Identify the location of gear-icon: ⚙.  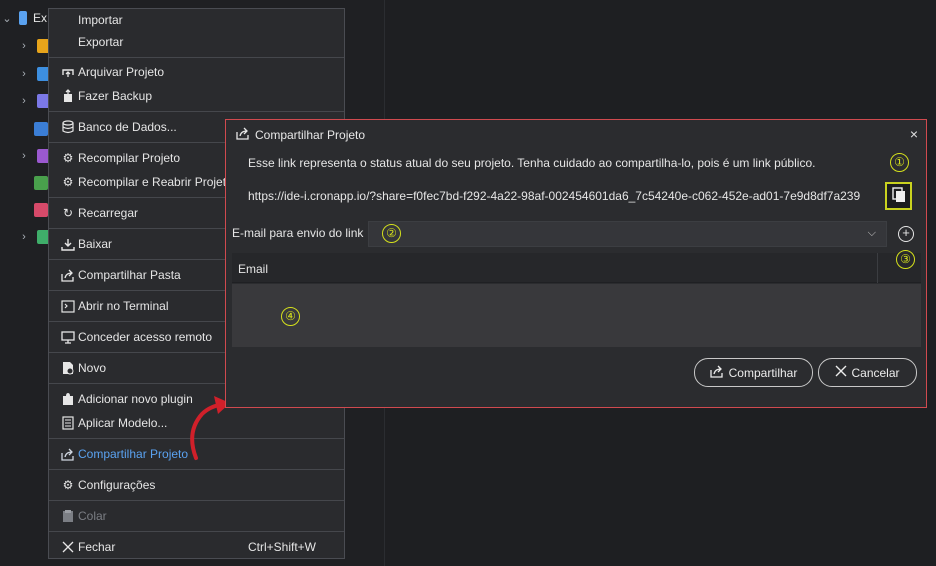
(68, 485).